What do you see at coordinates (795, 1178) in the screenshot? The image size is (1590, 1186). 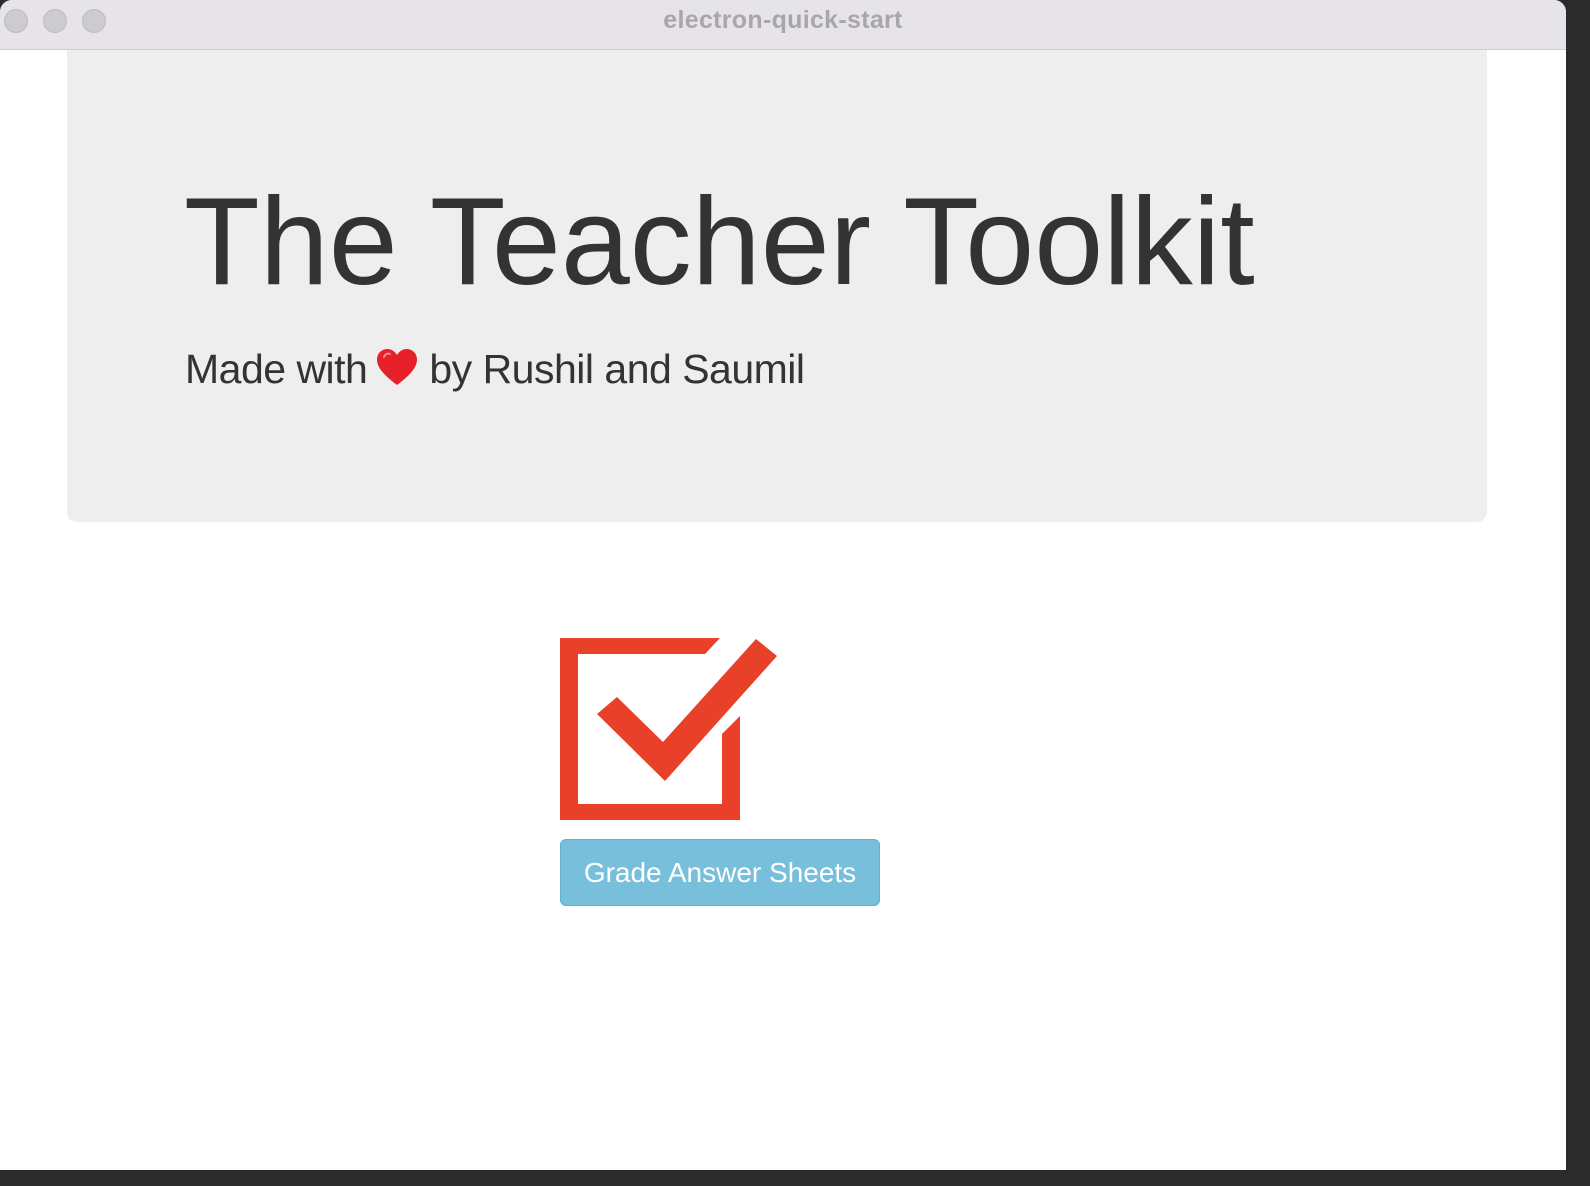 I see `screen-edge-bottom` at bounding box center [795, 1178].